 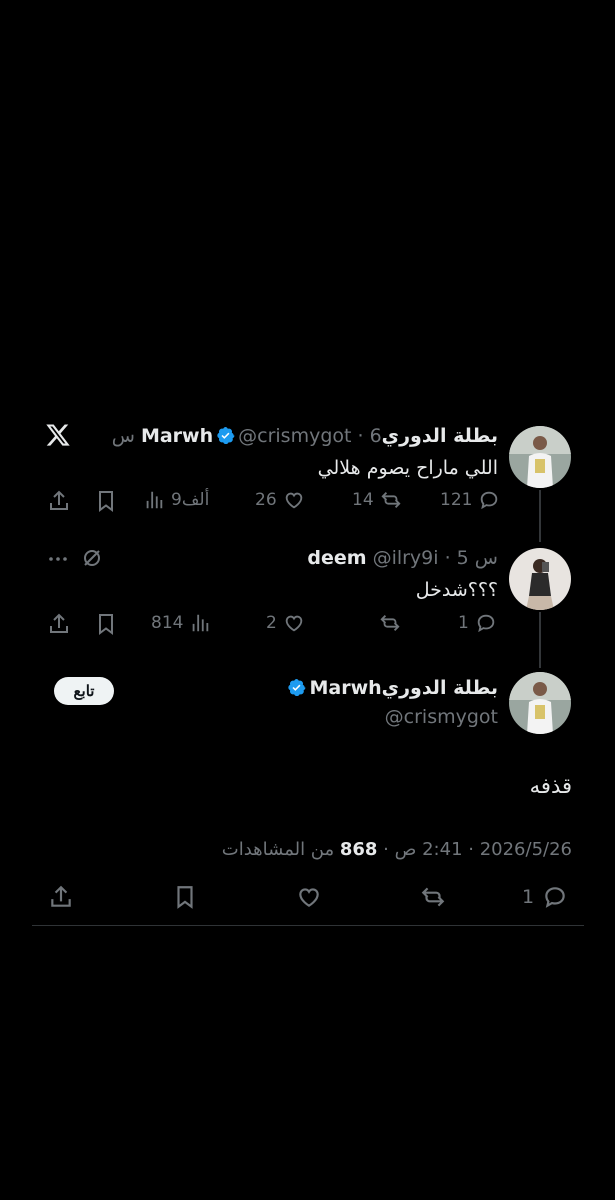 What do you see at coordinates (377, 500) in the screenshot?
I see `retweet-button: 14` at bounding box center [377, 500].